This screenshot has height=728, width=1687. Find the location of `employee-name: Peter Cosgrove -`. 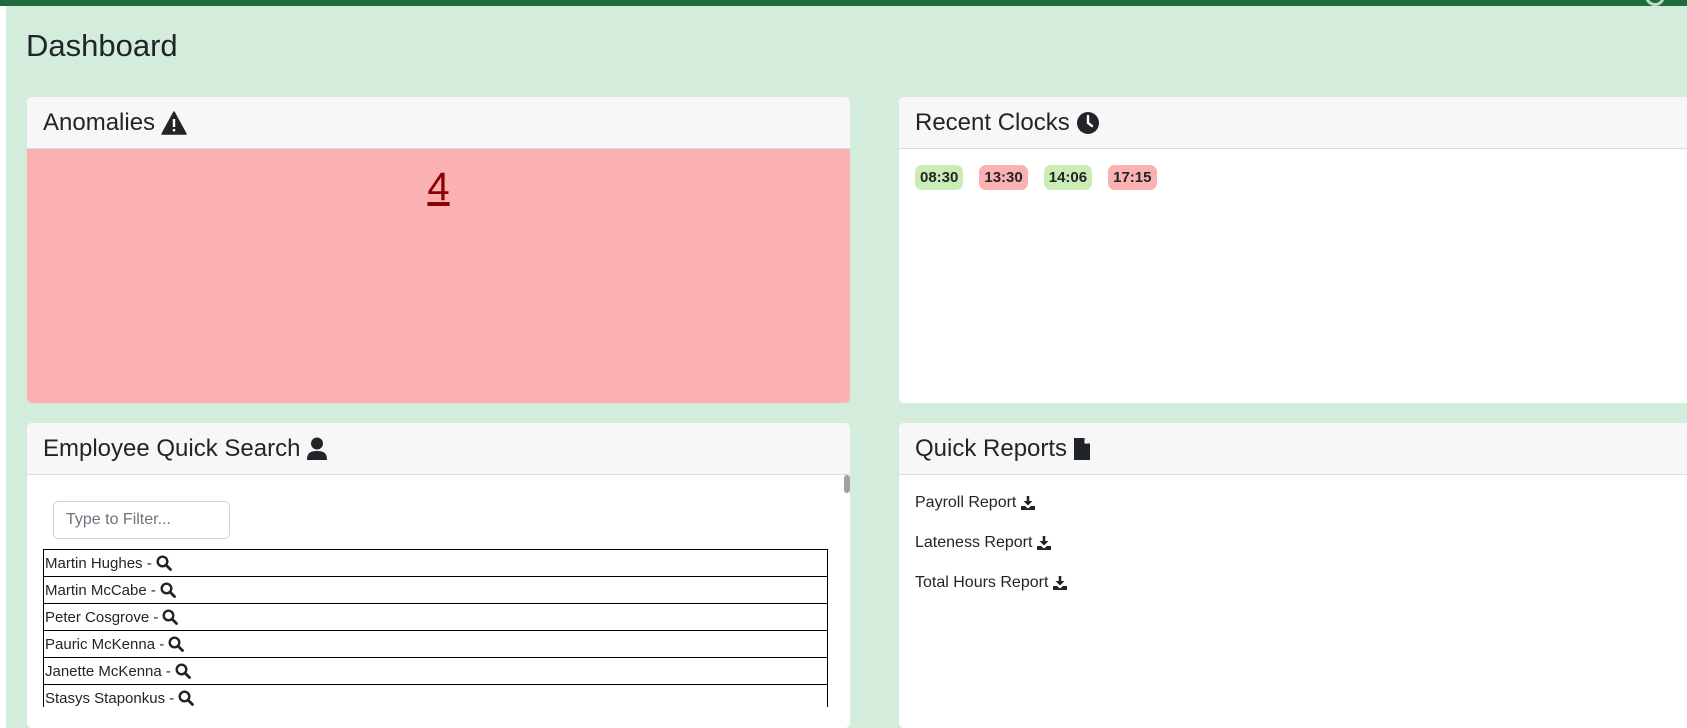

employee-name: Peter Cosgrove - is located at coordinates (102, 617).